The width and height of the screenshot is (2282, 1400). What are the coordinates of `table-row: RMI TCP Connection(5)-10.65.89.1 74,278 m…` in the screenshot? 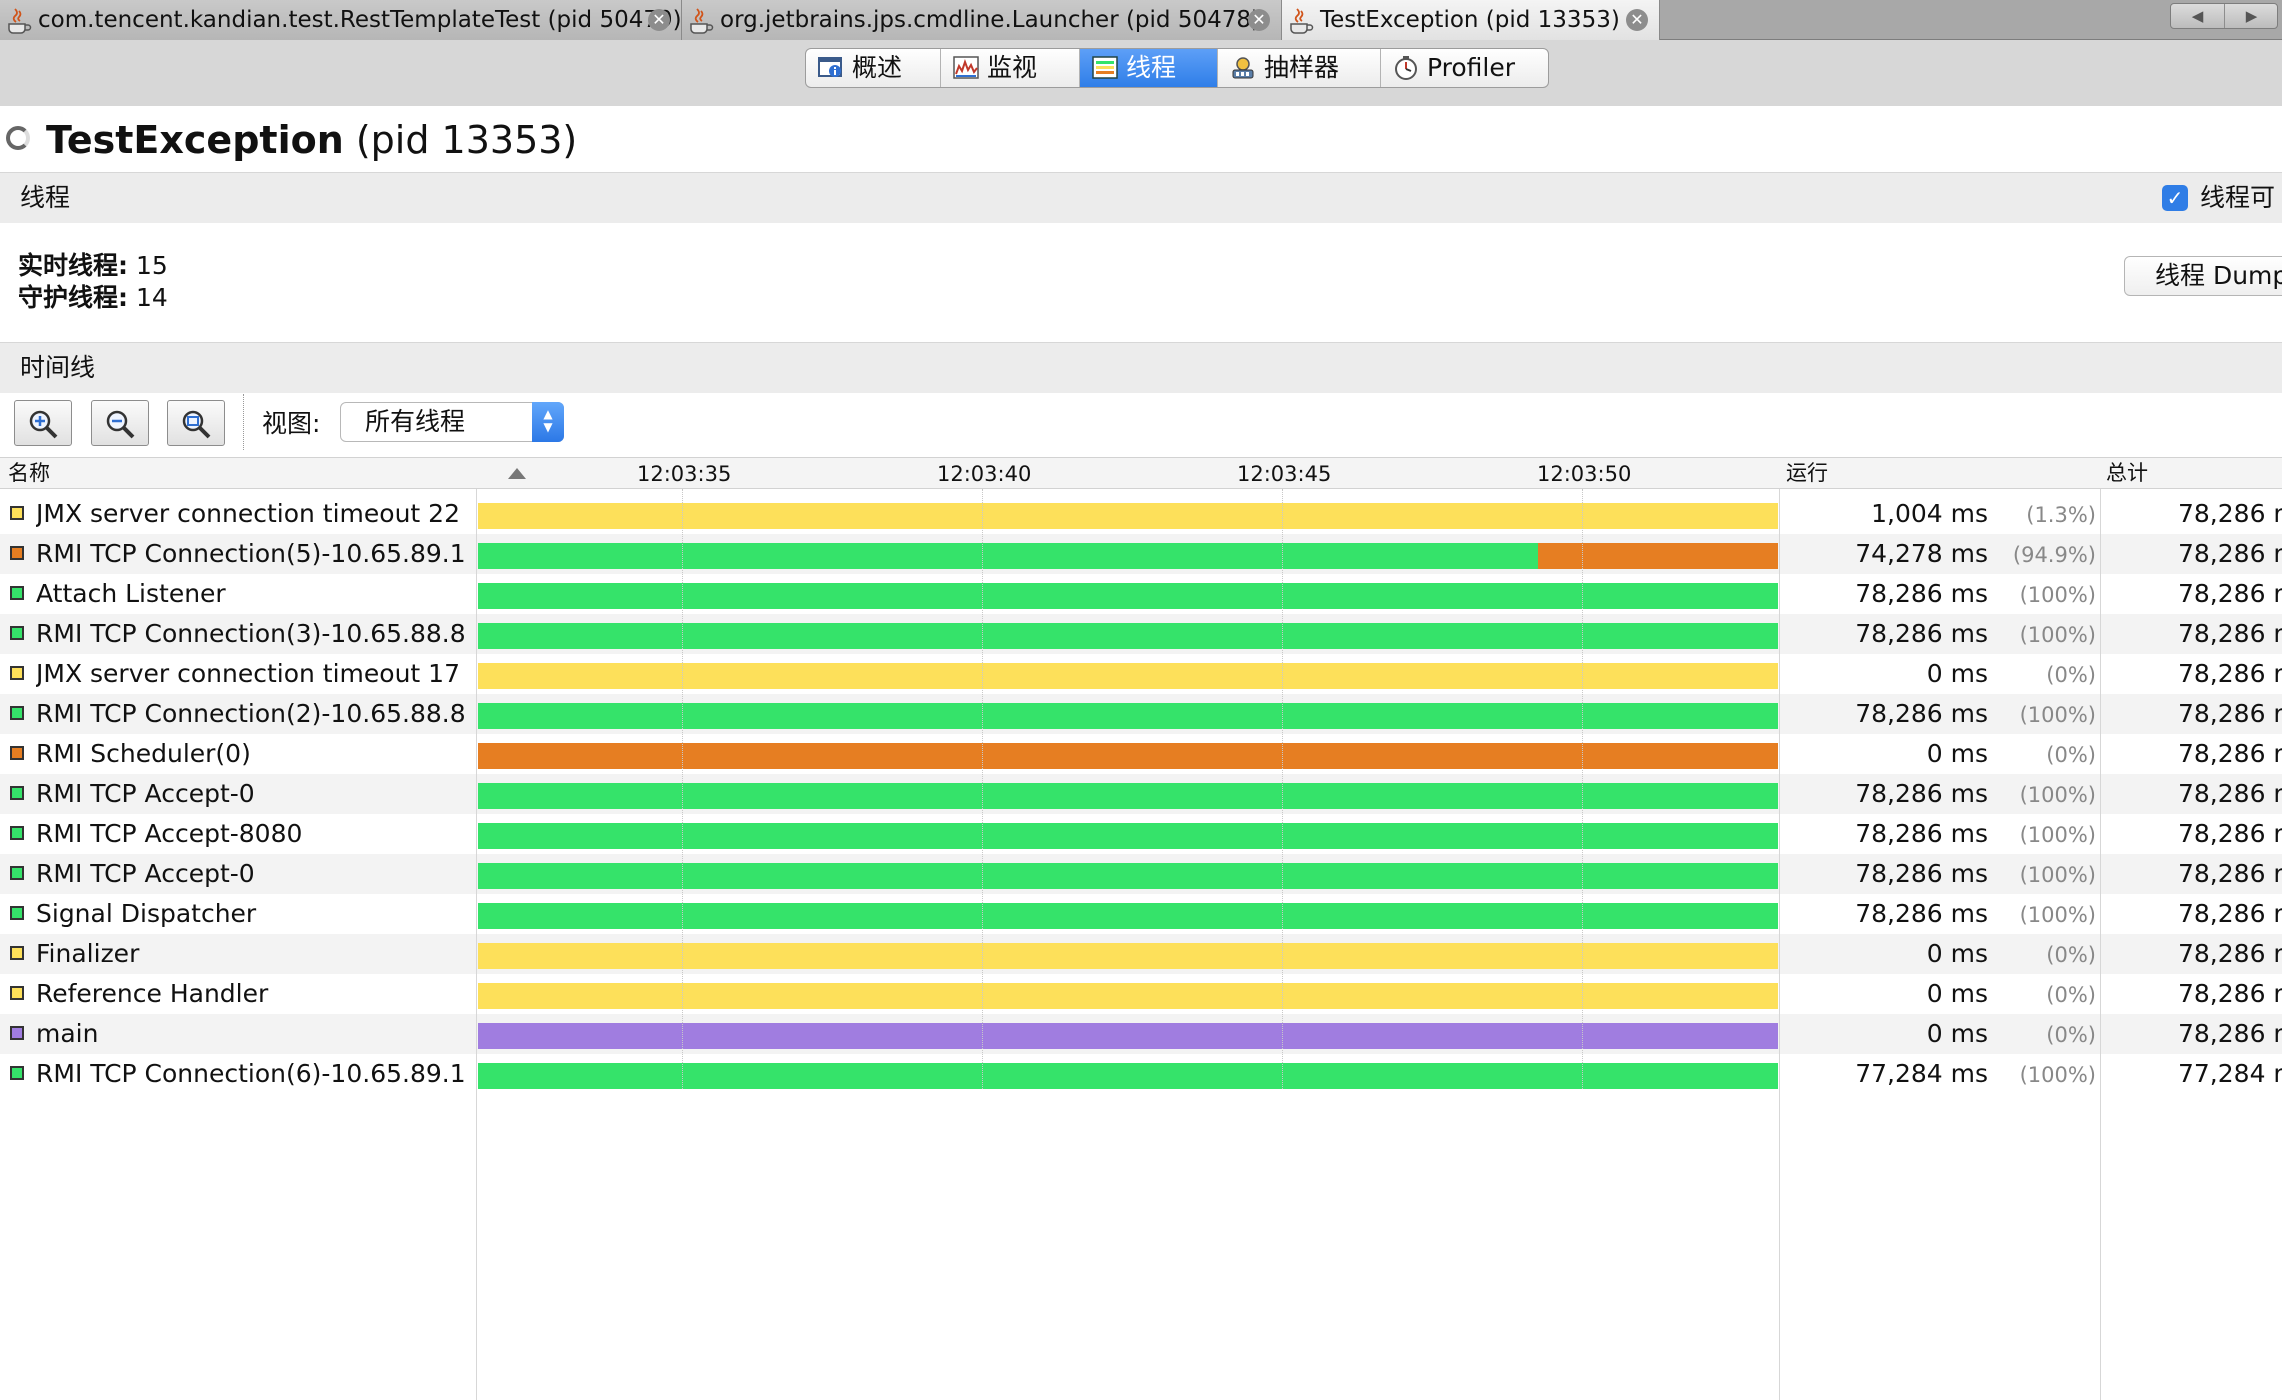 It's located at (1141, 554).